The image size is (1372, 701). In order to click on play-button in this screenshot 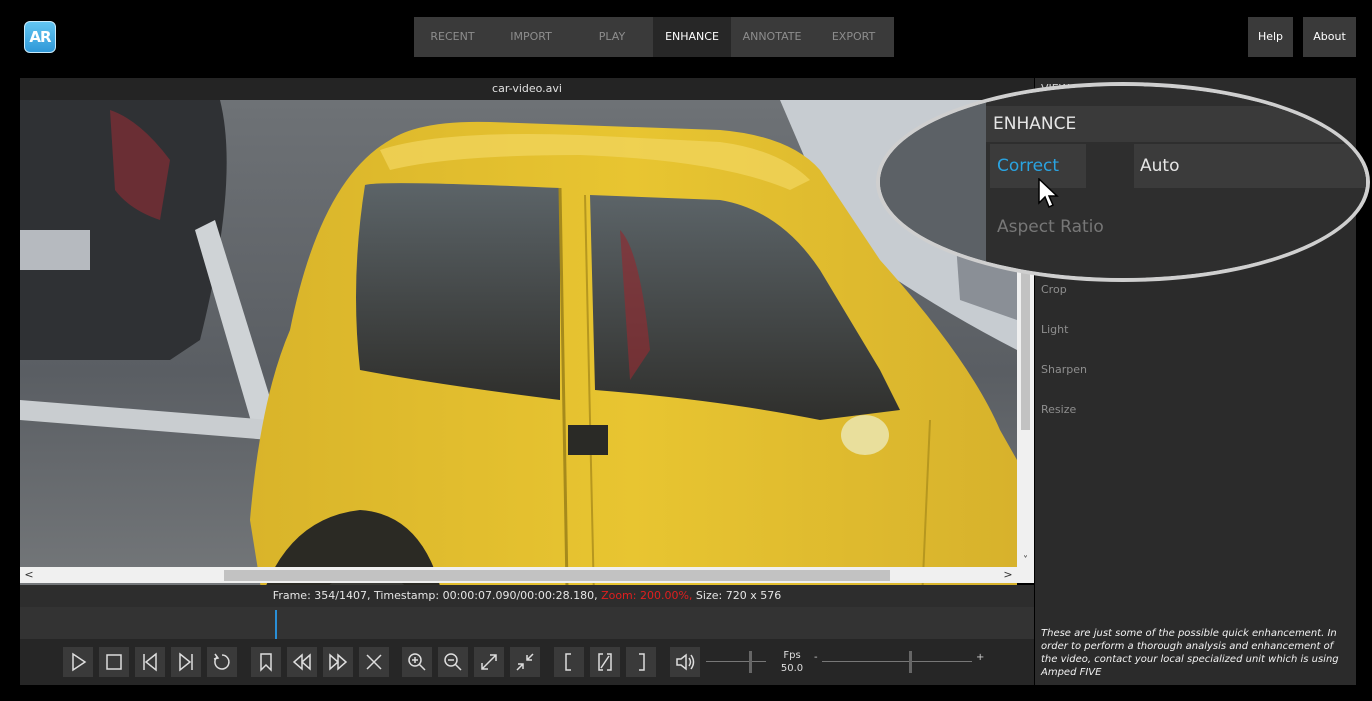, I will do `click(78, 662)`.